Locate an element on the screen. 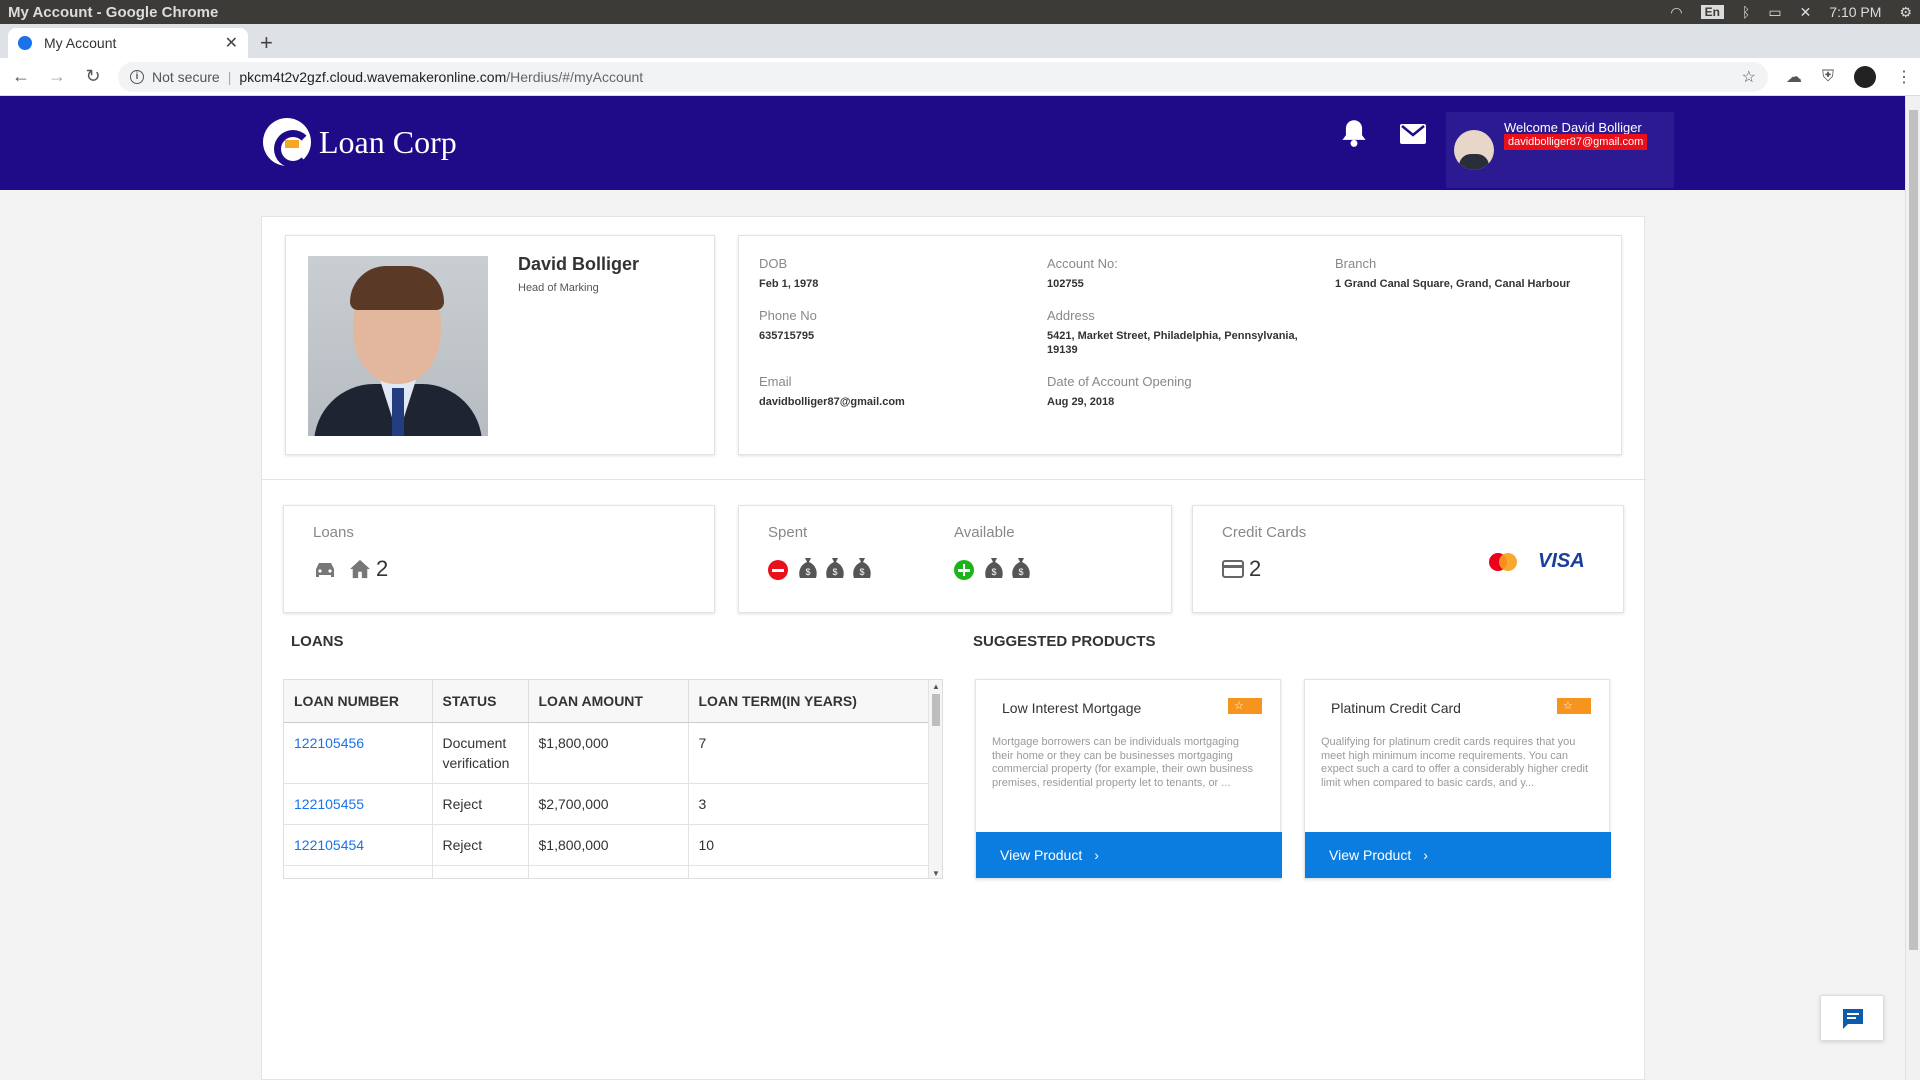 Image resolution: width=1920 pixels, height=1080 pixels. chevron-right-icon: › is located at coordinates (1096, 855).